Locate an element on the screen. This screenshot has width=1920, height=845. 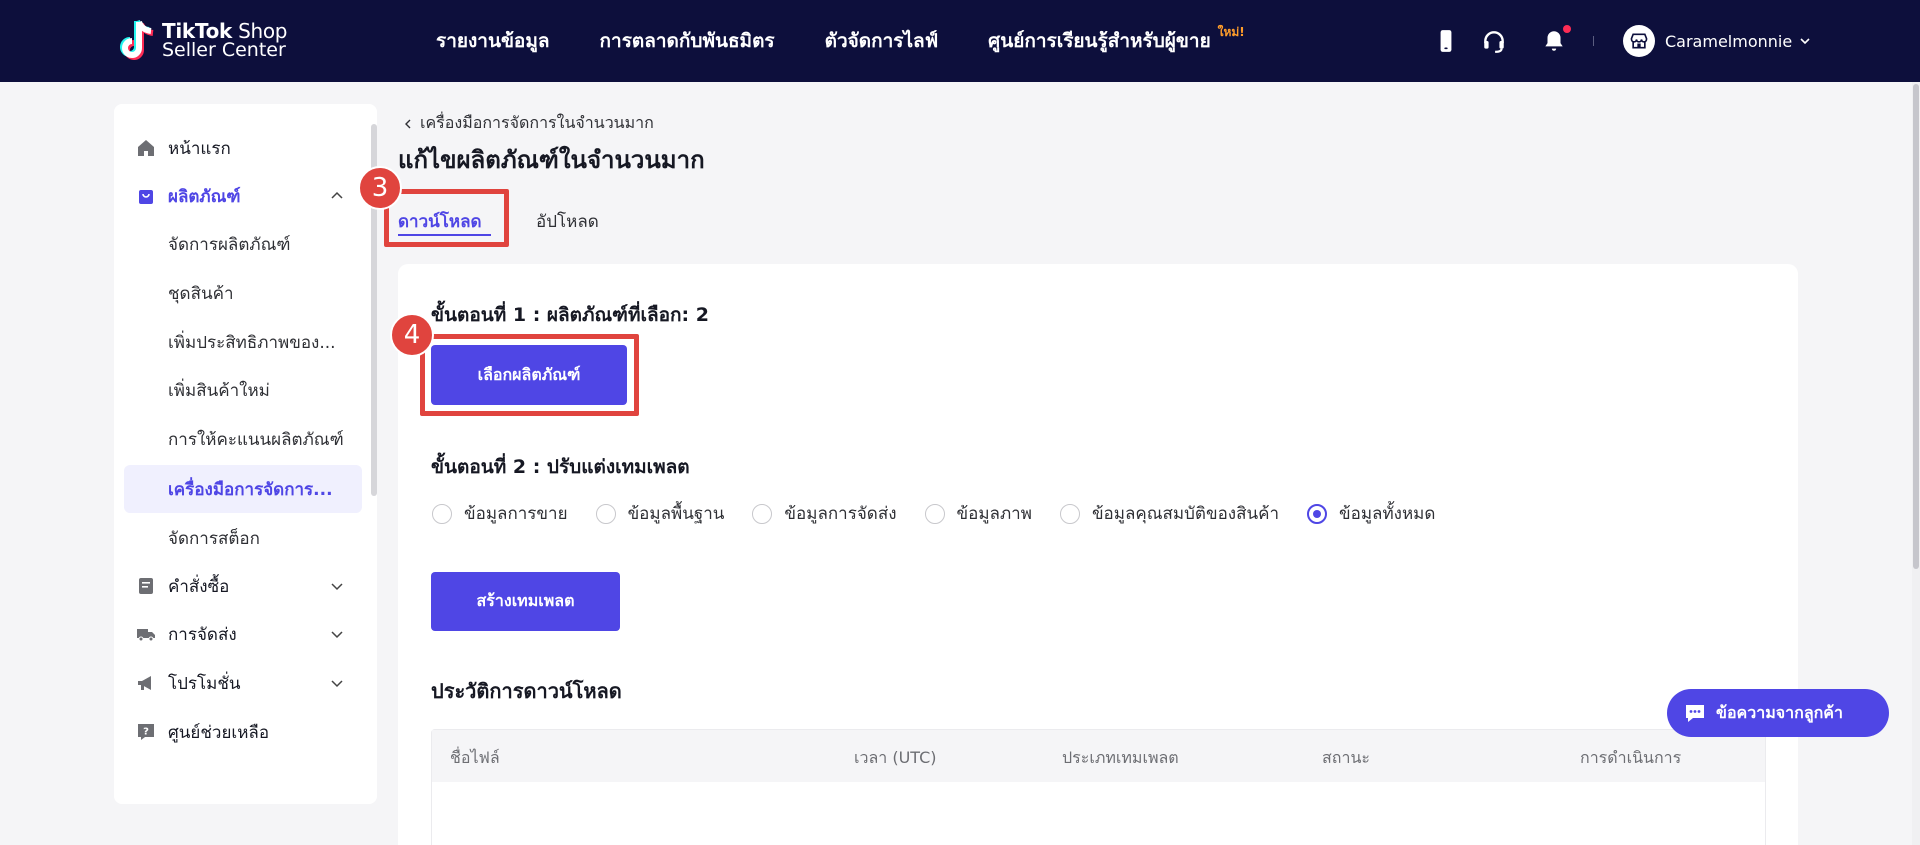
brand-seller-center: Seller Center is located at coordinates (224, 50).